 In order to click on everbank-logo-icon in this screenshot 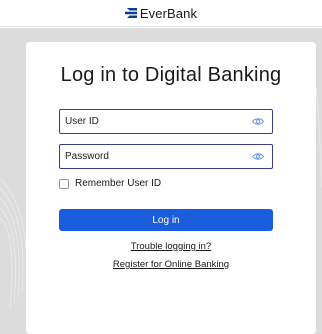, I will do `click(130, 13)`.